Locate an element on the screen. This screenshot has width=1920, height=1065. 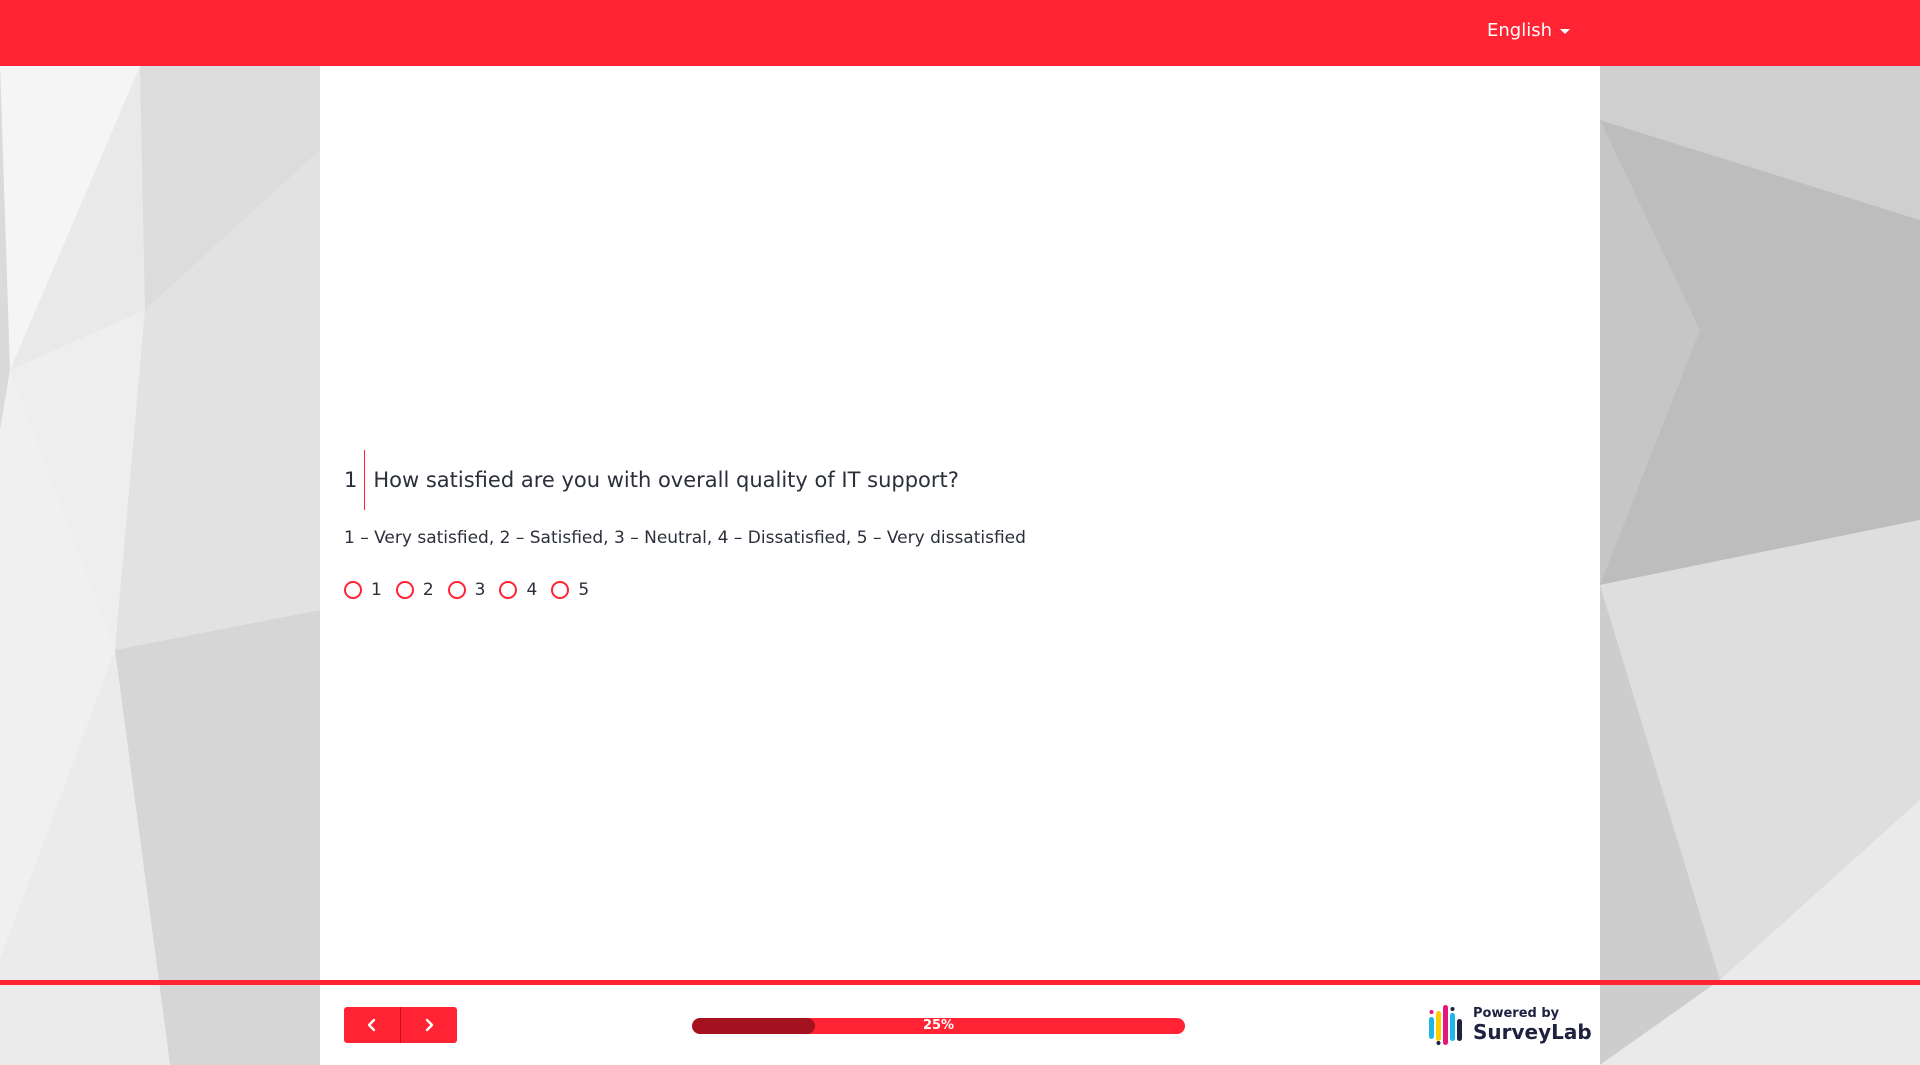
language-dropdown: English is located at coordinates (1528, 30).